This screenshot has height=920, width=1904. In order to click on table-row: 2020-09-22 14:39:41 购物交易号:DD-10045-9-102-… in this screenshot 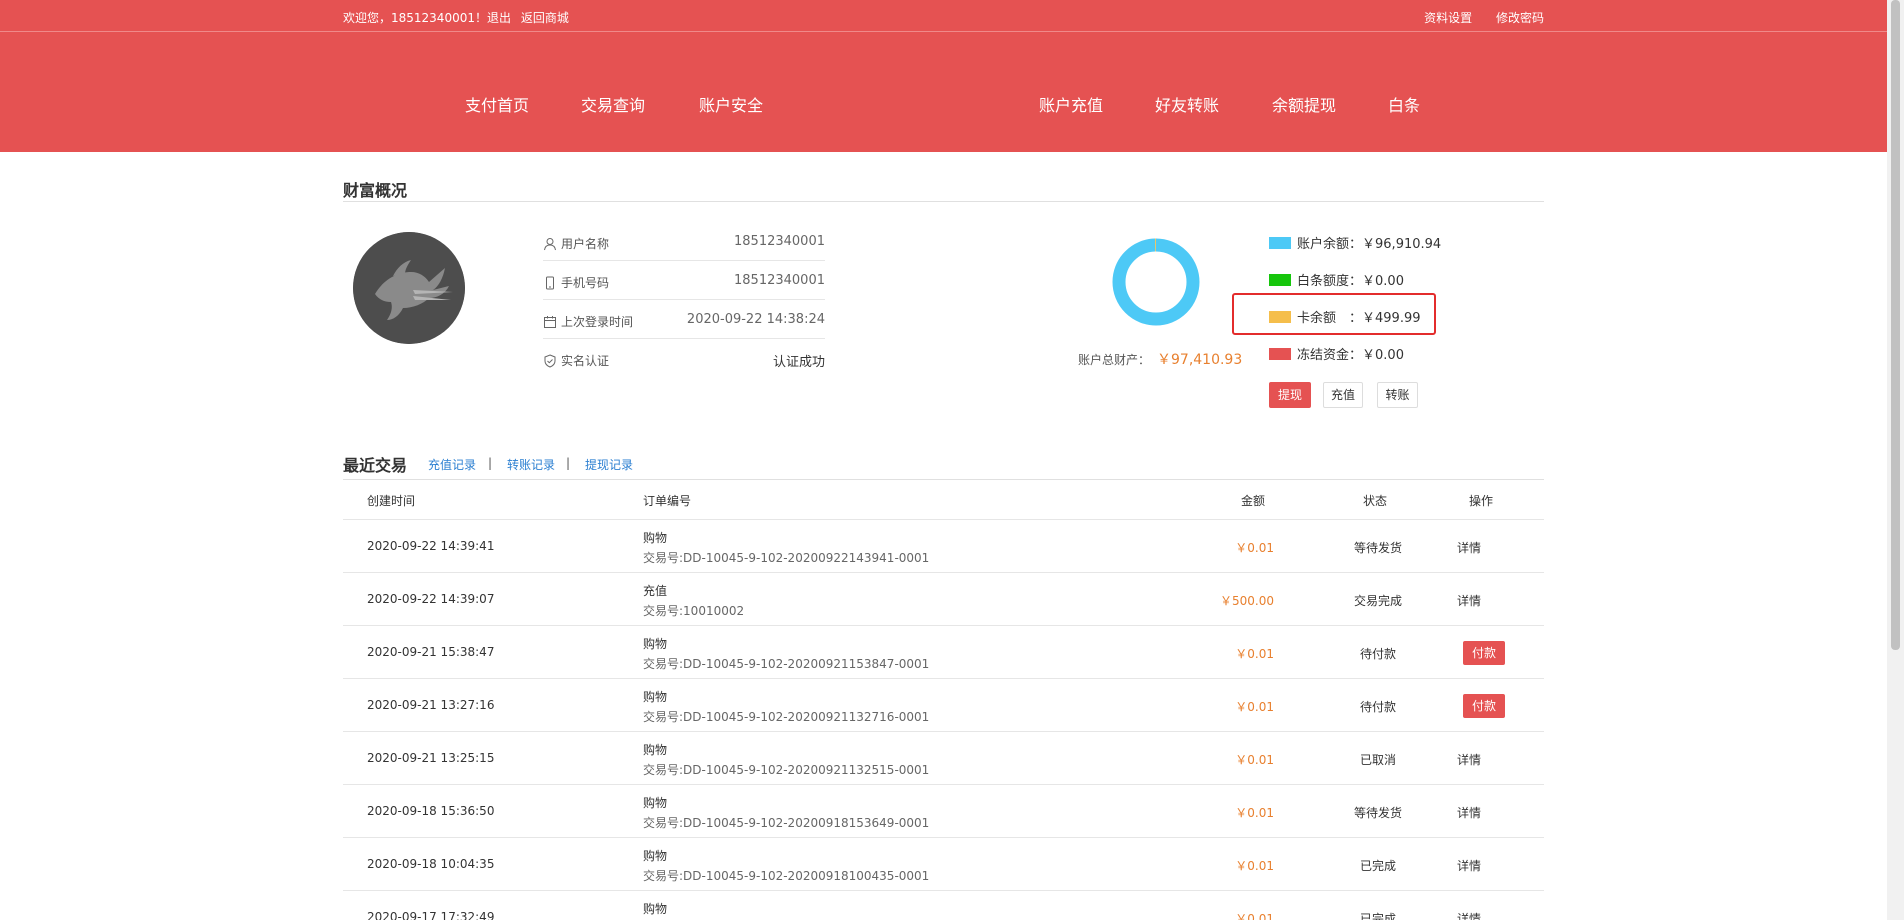, I will do `click(943, 545)`.